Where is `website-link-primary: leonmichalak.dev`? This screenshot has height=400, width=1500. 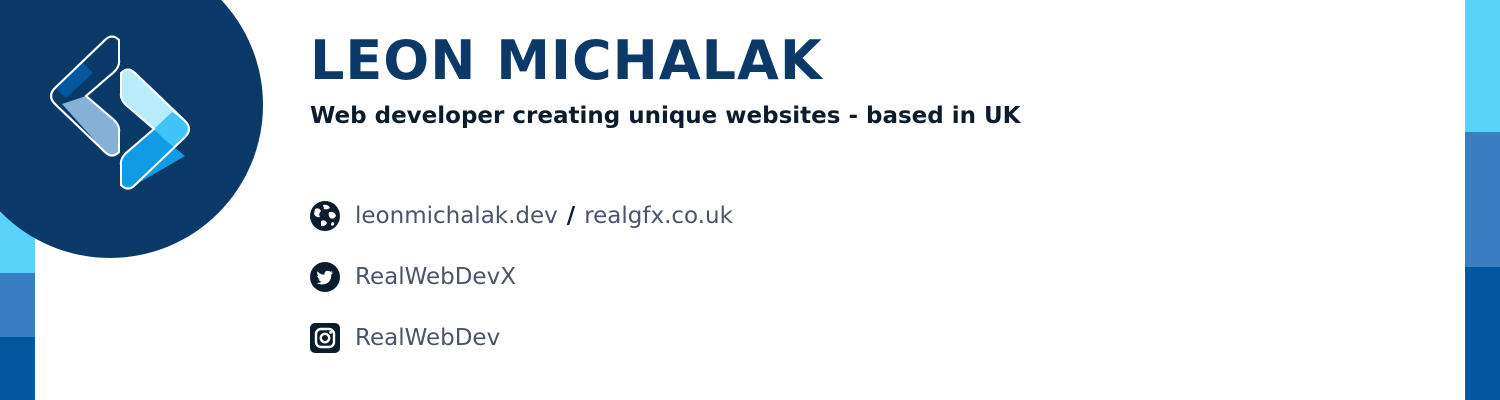
website-link-primary: leonmichalak.dev is located at coordinates (456, 216).